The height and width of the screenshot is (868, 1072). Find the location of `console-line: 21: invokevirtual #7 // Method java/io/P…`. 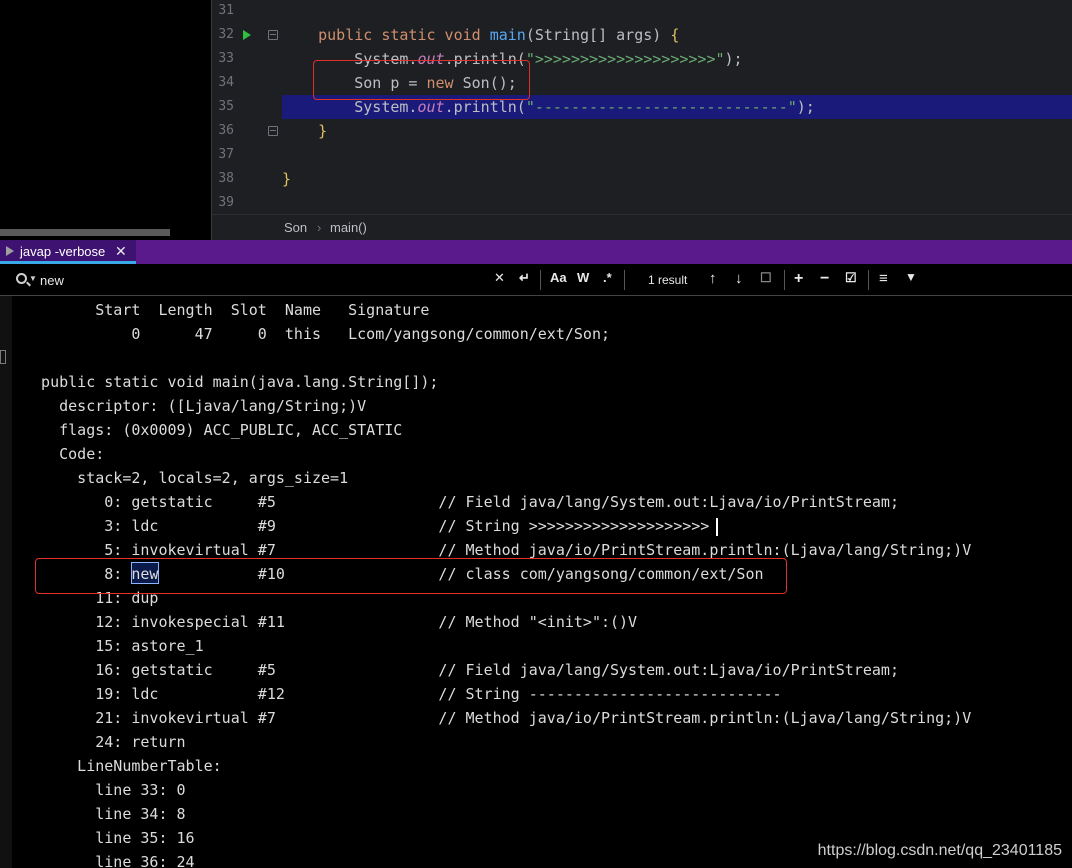

console-line: 21: invokevirtual #7 // Method java/io/P… is located at coordinates (497, 718).